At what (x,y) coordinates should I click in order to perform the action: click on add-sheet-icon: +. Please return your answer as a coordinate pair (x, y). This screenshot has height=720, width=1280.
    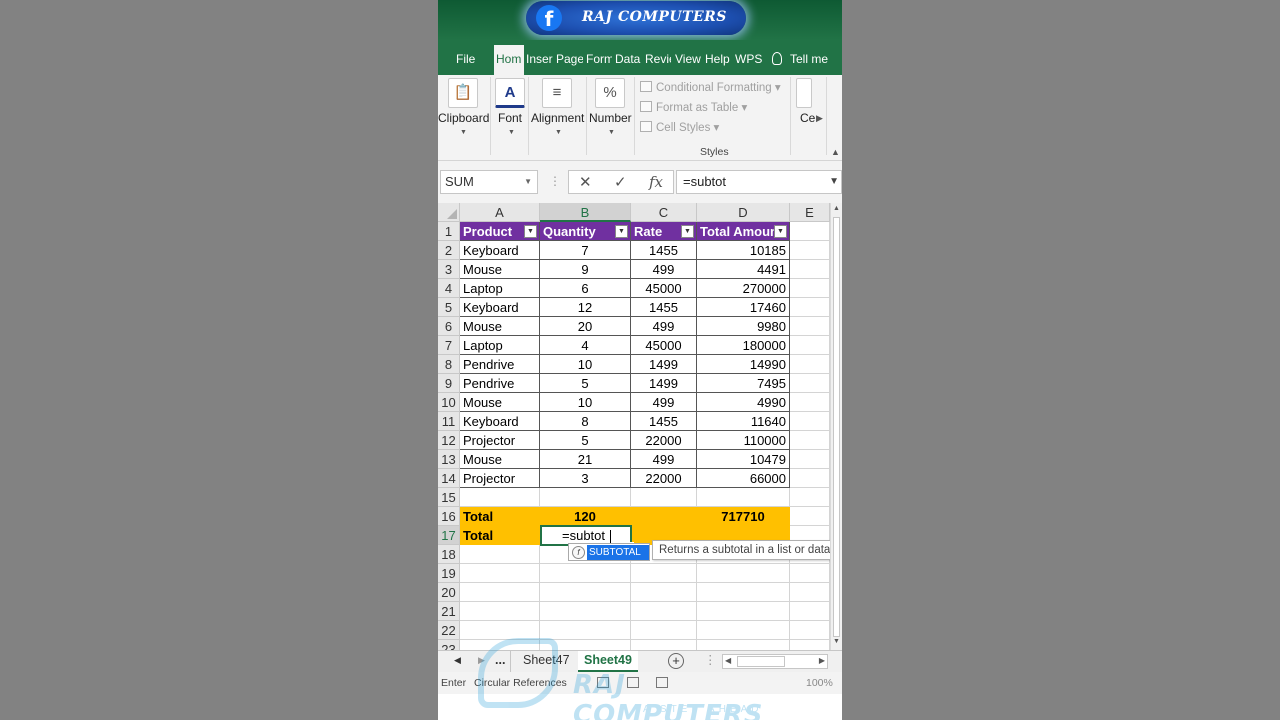
    Looking at the image, I should click on (676, 661).